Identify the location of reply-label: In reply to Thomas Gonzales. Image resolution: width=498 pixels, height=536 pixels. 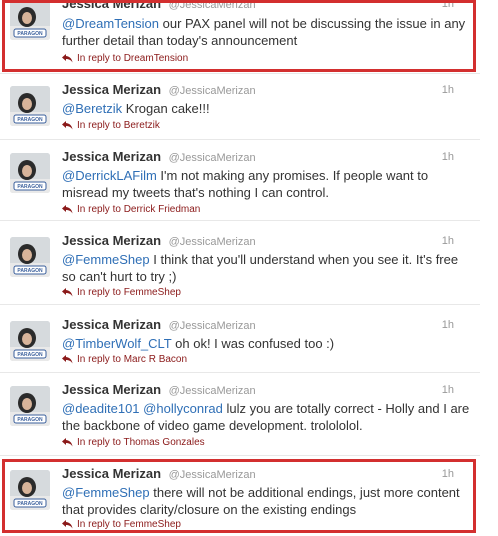
(141, 442).